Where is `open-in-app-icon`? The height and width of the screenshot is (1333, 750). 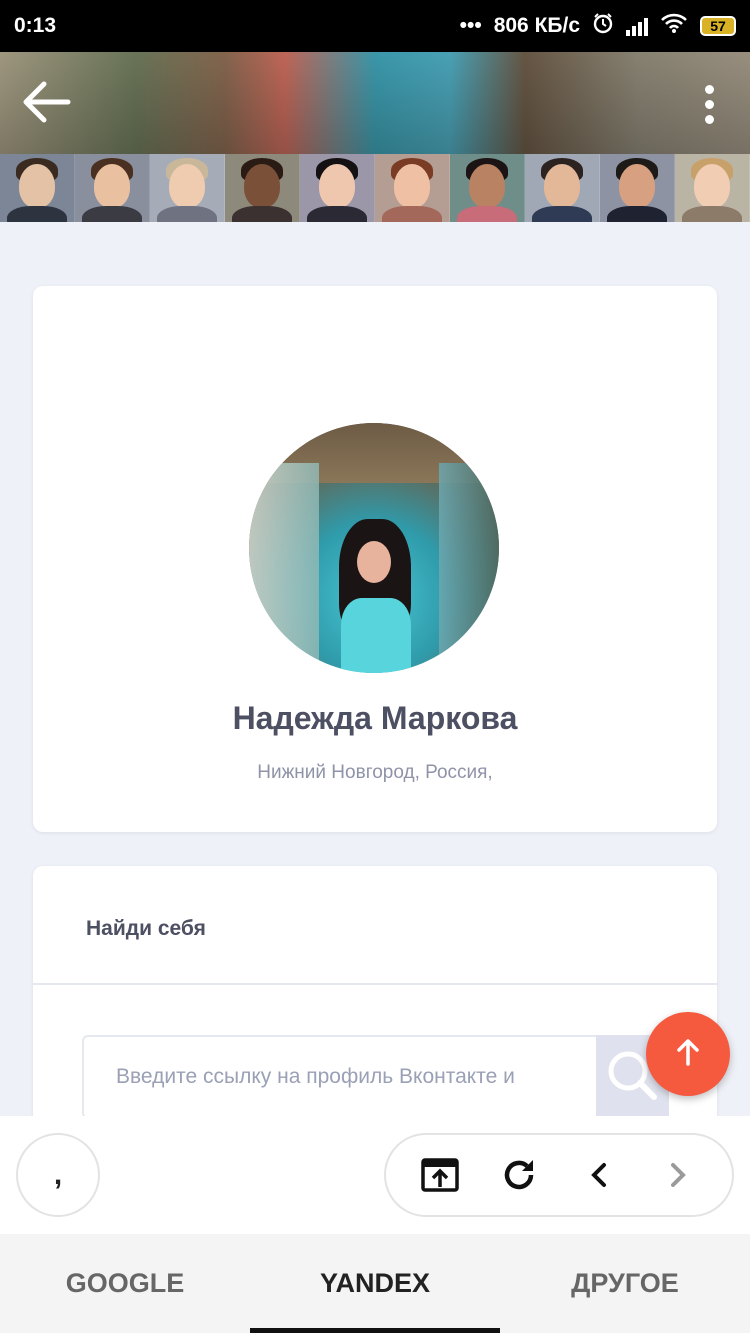
open-in-app-icon is located at coordinates (440, 1175).